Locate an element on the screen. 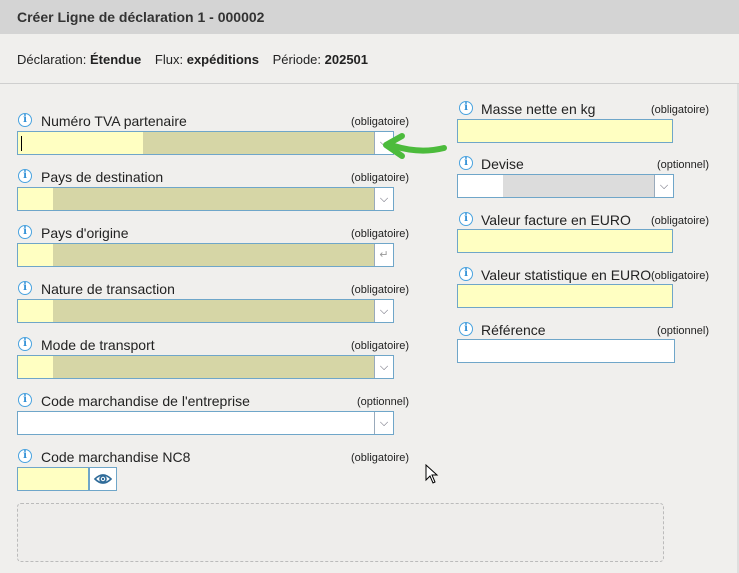 This screenshot has width=739, height=573. company-goods-code-combo: ⌵ is located at coordinates (205, 423).